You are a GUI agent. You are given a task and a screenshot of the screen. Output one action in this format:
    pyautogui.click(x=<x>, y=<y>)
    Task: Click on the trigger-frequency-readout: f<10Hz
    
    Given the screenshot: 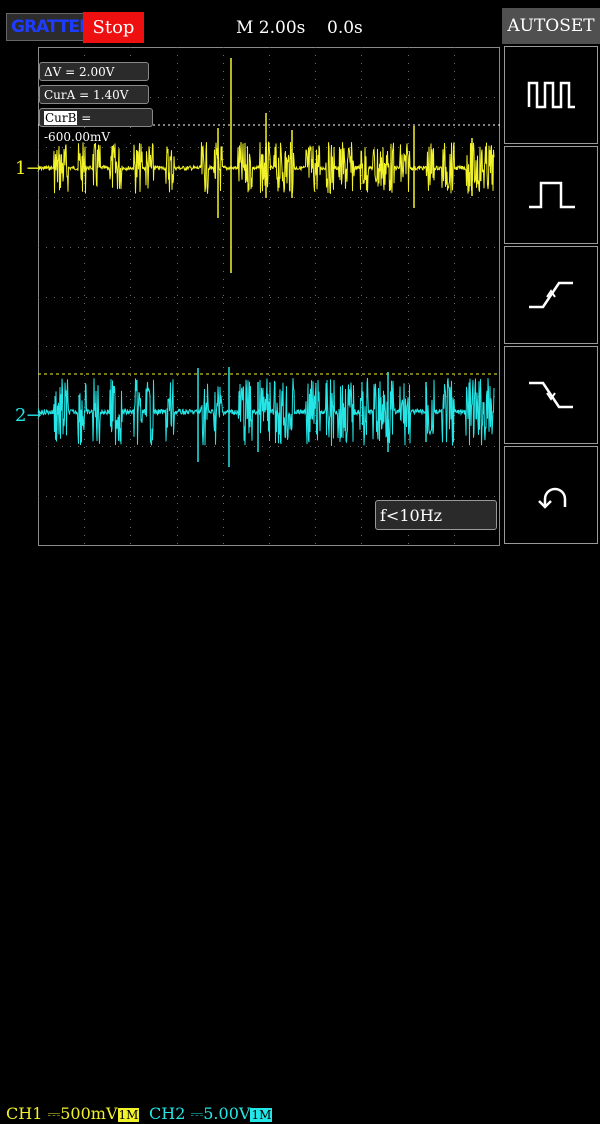 What is the action you would take?
    pyautogui.click(x=436, y=515)
    